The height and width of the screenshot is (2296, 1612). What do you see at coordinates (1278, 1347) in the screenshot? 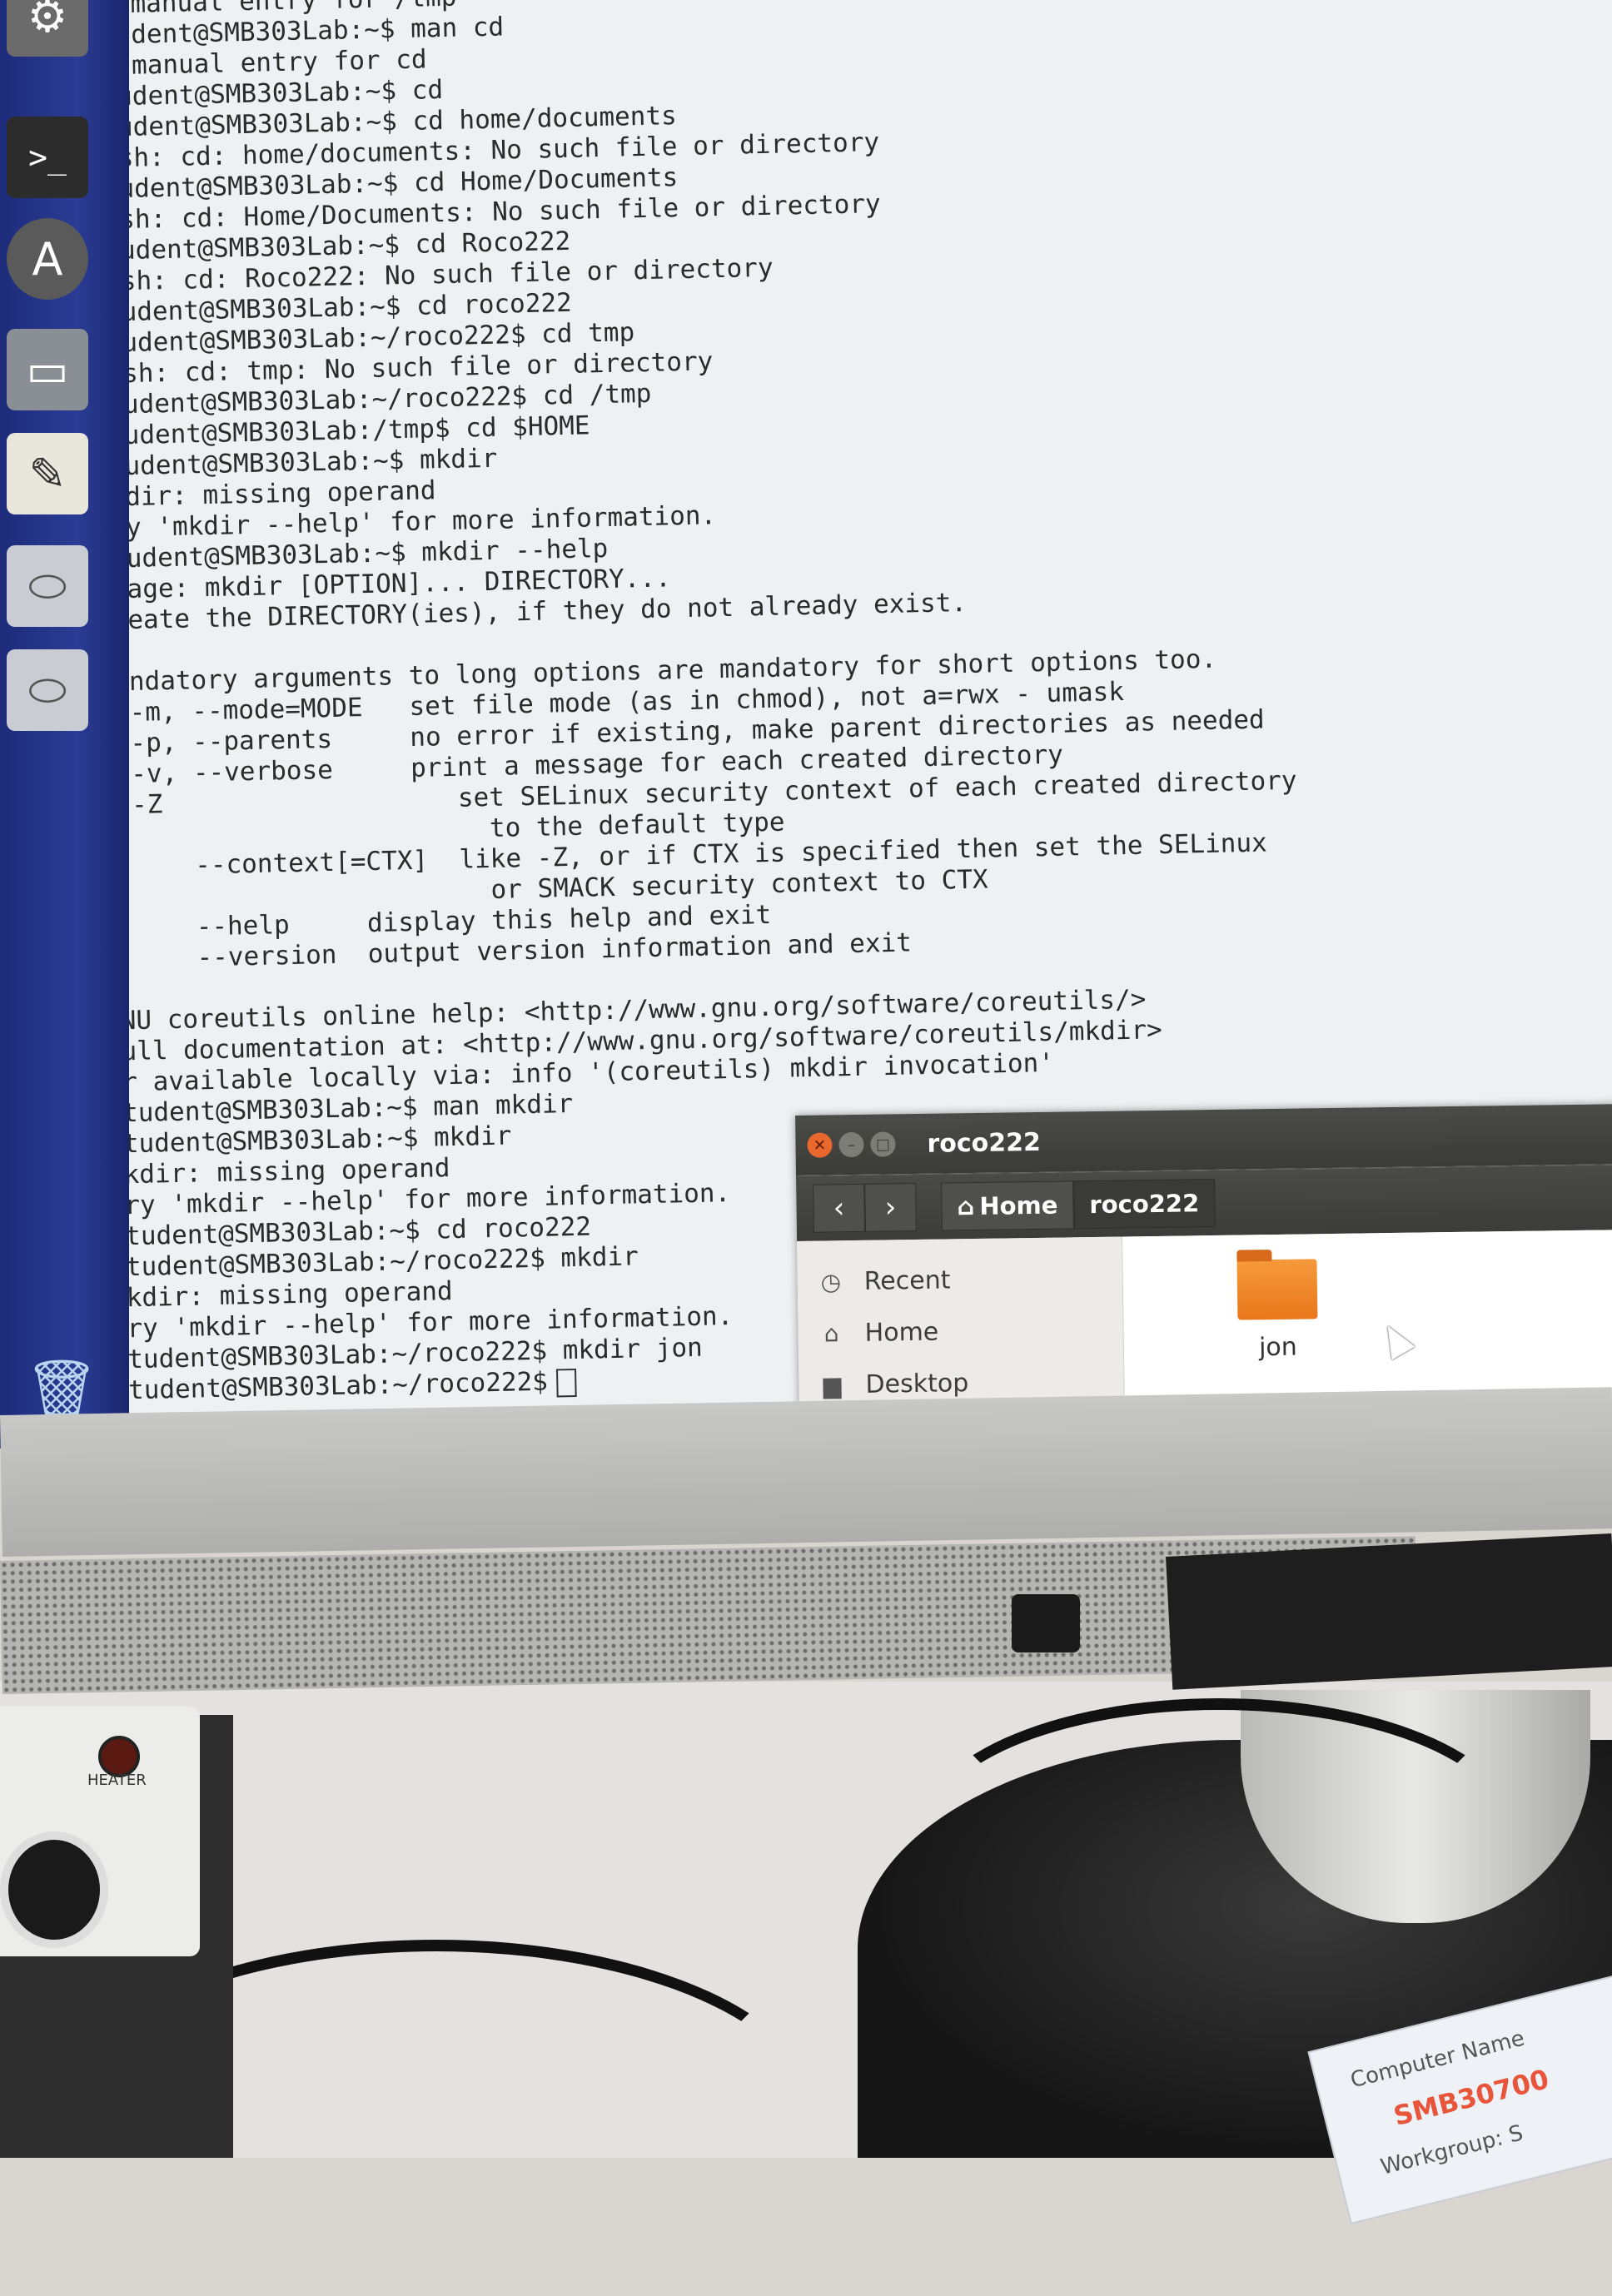
I see `folder-label: jon` at bounding box center [1278, 1347].